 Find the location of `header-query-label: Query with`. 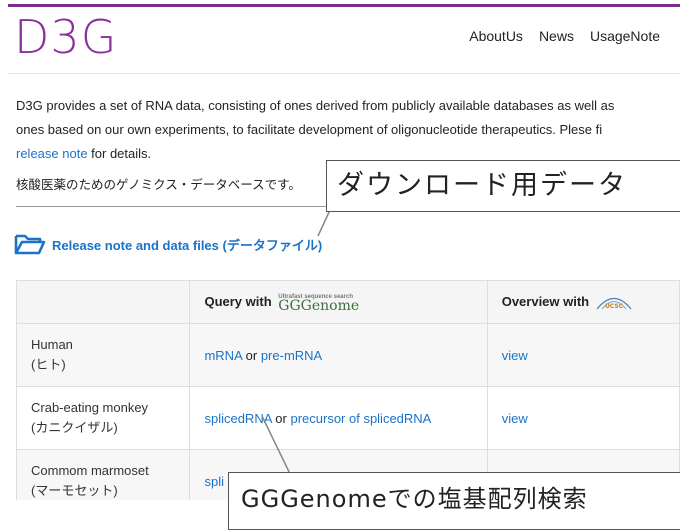

header-query-label: Query with is located at coordinates (238, 301).